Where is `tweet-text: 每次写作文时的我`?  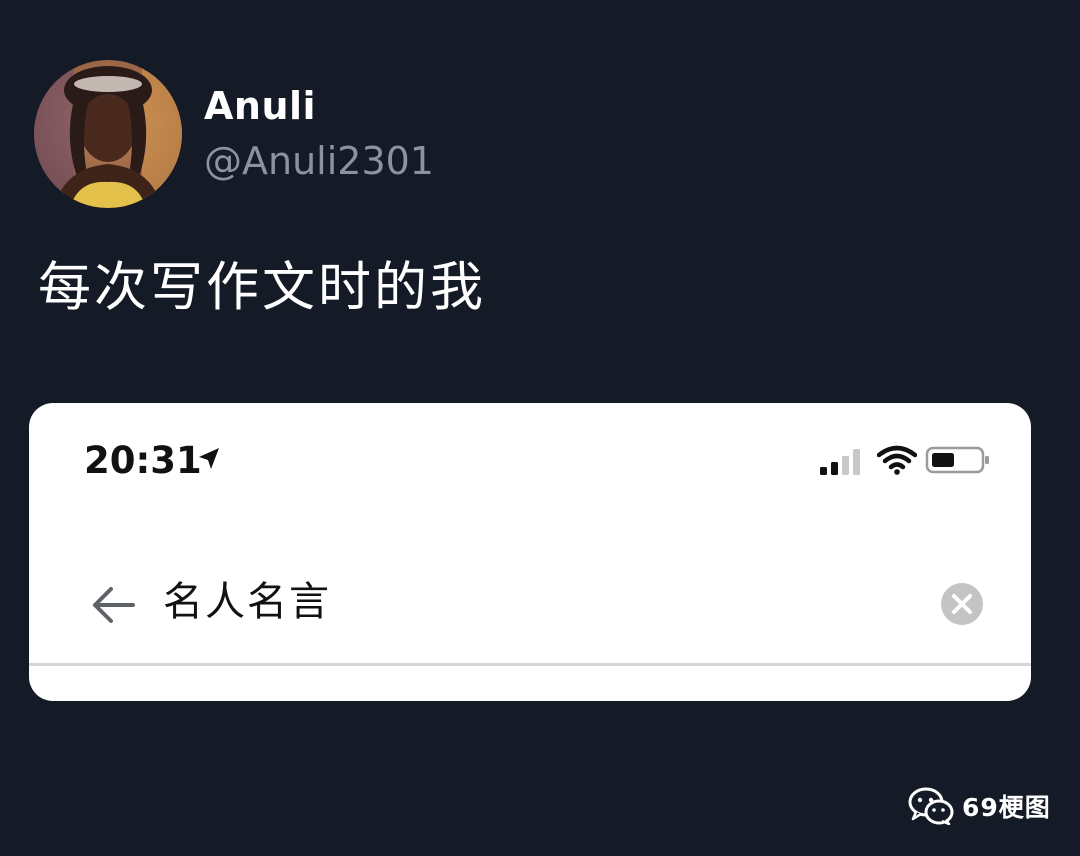 tweet-text: 每次写作文时的我 is located at coordinates (262, 287).